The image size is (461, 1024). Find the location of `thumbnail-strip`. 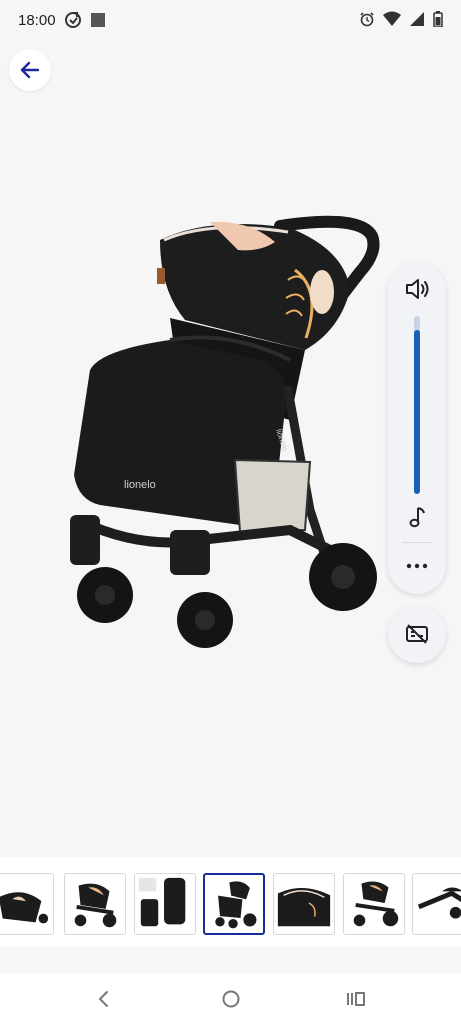

thumbnail-strip is located at coordinates (230, 902).